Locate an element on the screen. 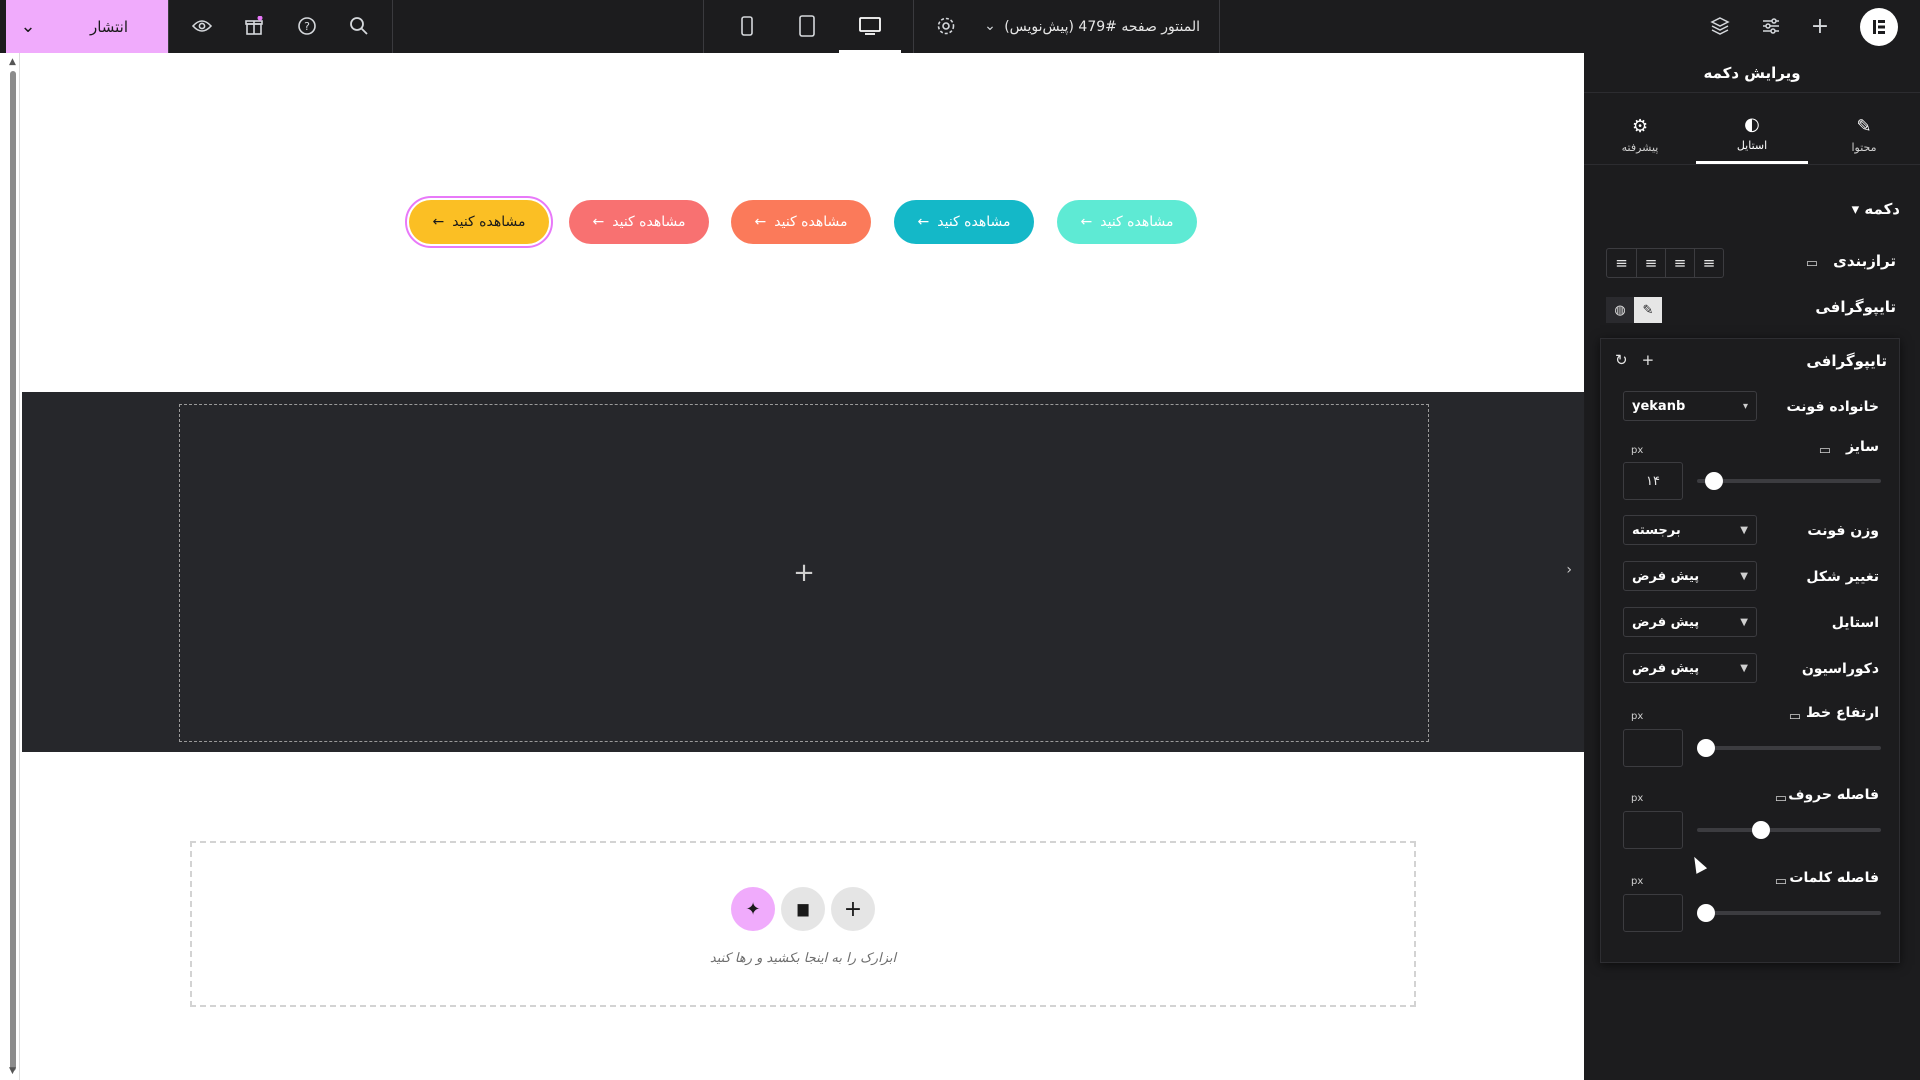 The width and height of the screenshot is (1920, 1080). add-icon: + is located at coordinates (1648, 360).